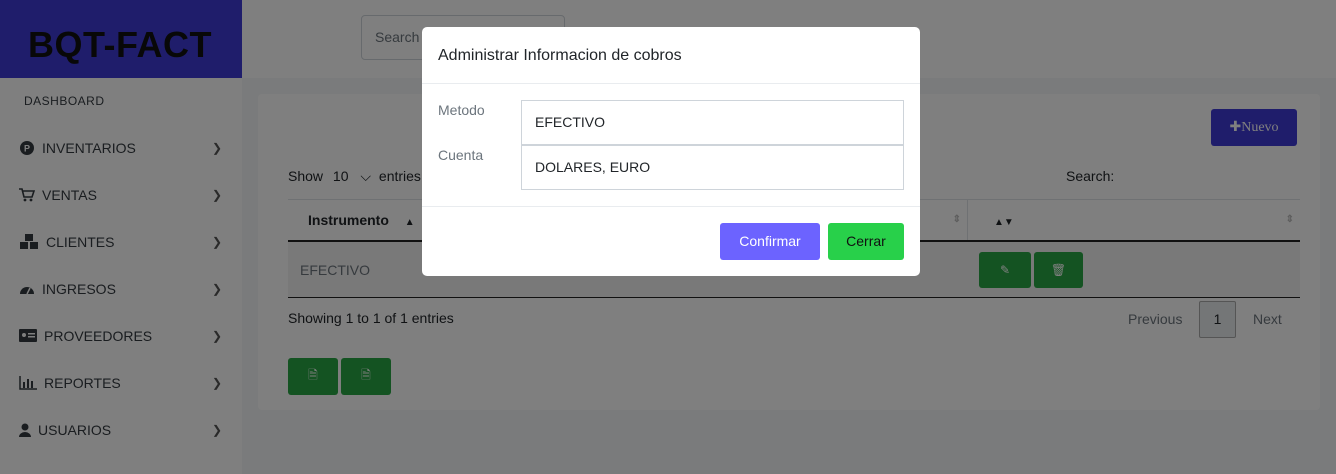  What do you see at coordinates (866, 241) in the screenshot?
I see `close-button: Cerrar` at bounding box center [866, 241].